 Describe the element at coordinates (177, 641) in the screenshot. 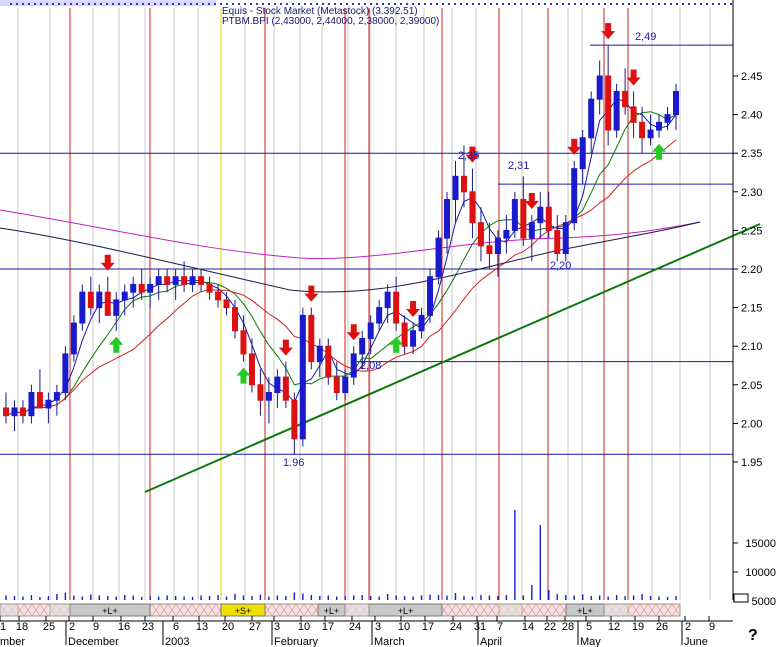

I see `month-label: 2003` at that location.